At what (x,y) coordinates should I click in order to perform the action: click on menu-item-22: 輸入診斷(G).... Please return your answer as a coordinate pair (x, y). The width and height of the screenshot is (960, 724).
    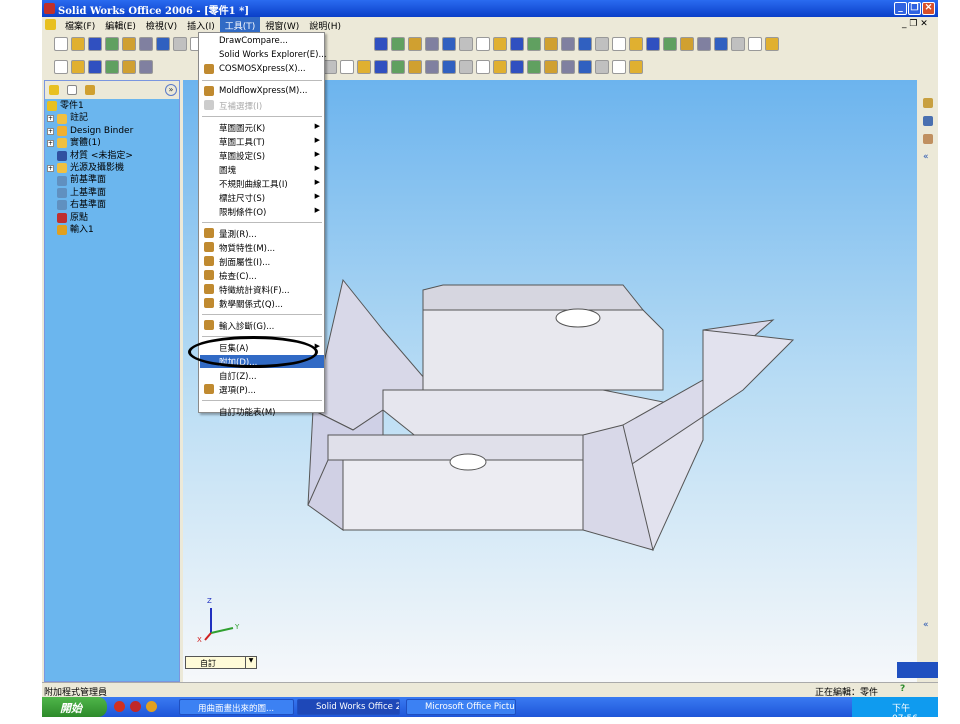
    Looking at the image, I should click on (262, 325).